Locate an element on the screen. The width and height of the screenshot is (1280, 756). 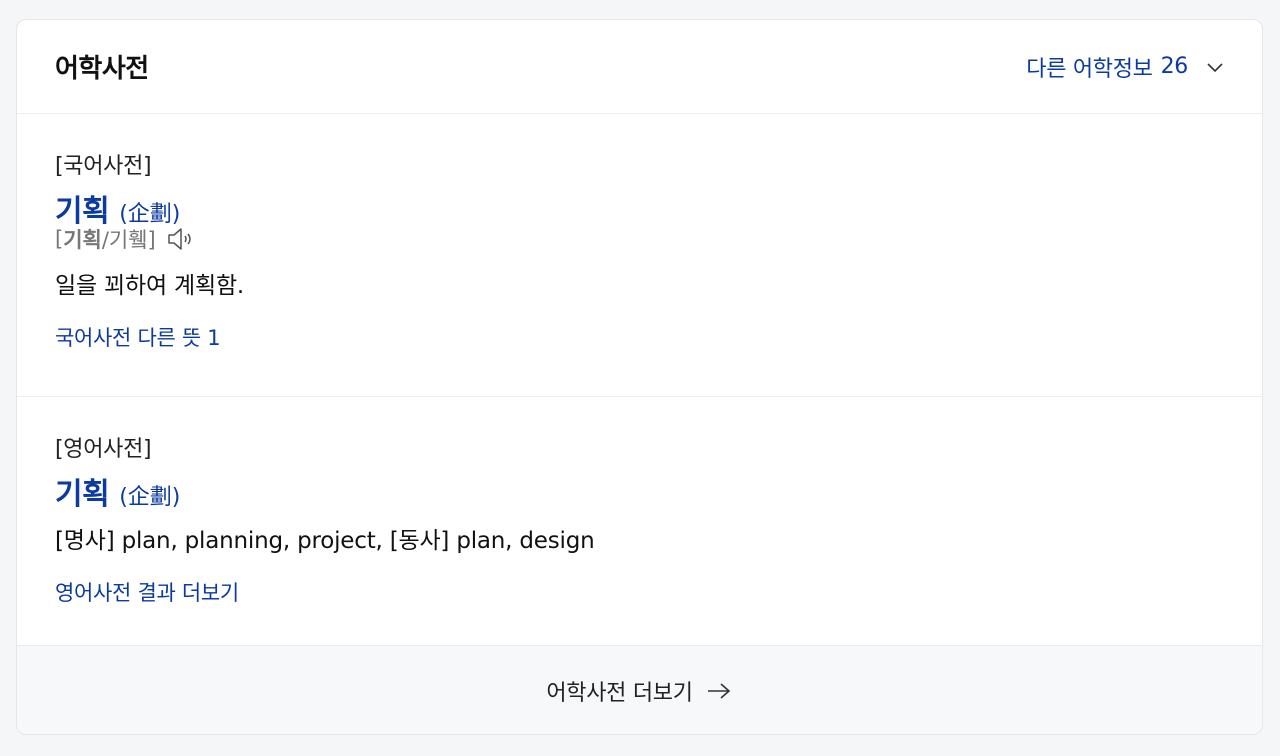
korean-dict-label: [국어사전] is located at coordinates (103, 166).